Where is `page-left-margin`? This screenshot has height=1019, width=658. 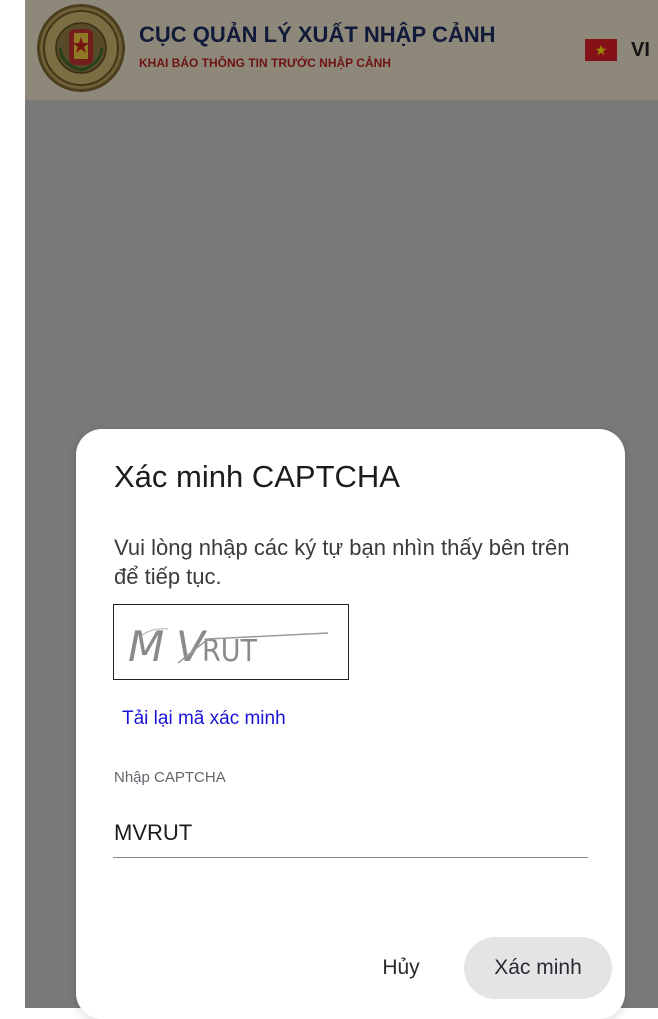 page-left-margin is located at coordinates (12, 504).